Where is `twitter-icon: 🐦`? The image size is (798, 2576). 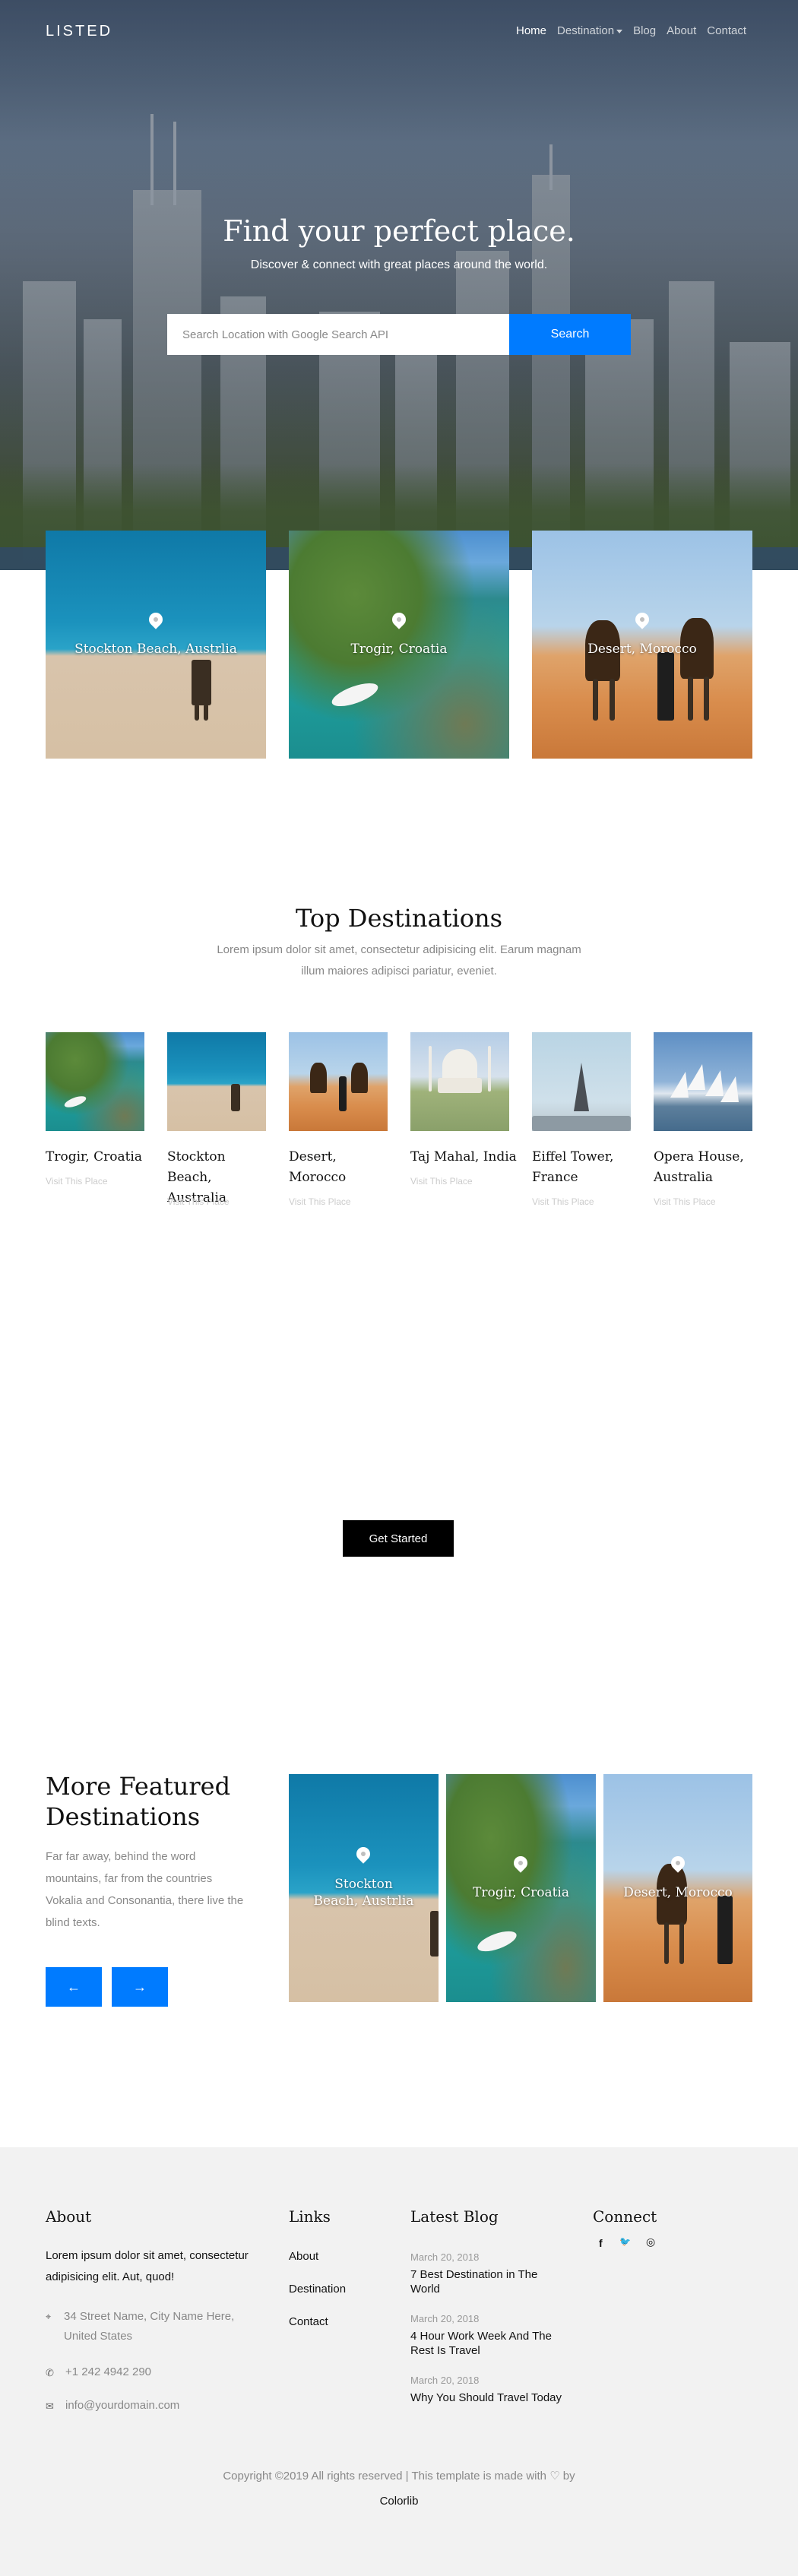 twitter-icon: 🐦 is located at coordinates (625, 2241).